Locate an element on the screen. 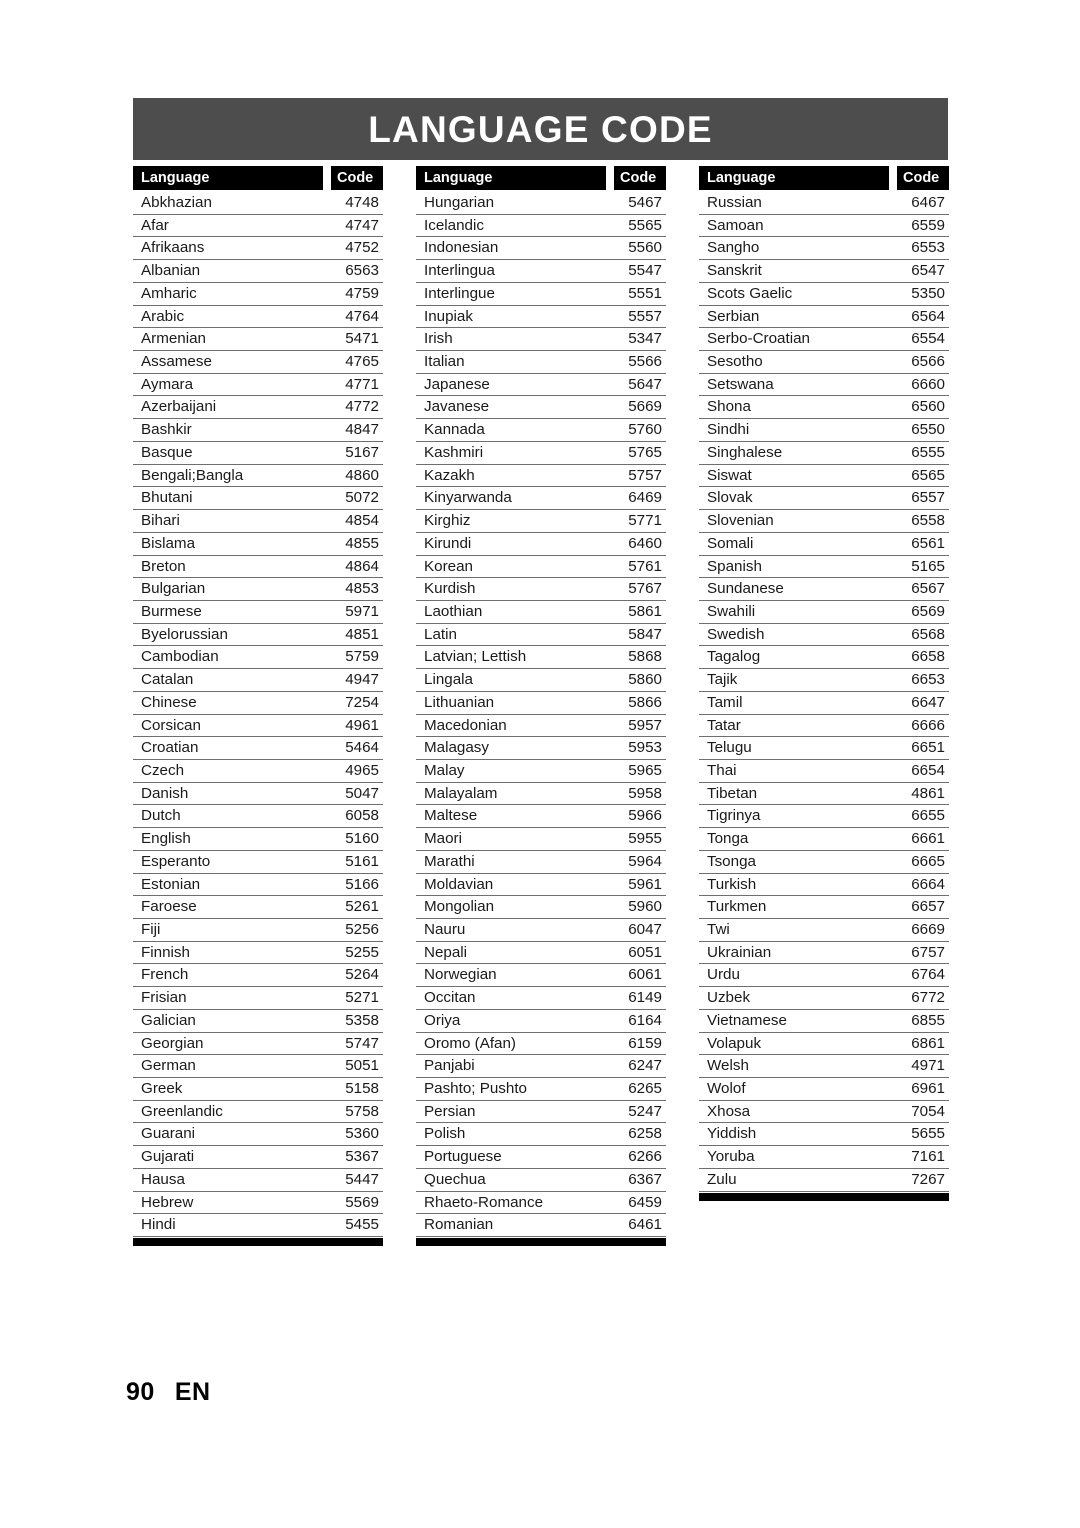 The width and height of the screenshot is (1080, 1528). language-code-value: 6855 is located at coordinates (928, 1020).